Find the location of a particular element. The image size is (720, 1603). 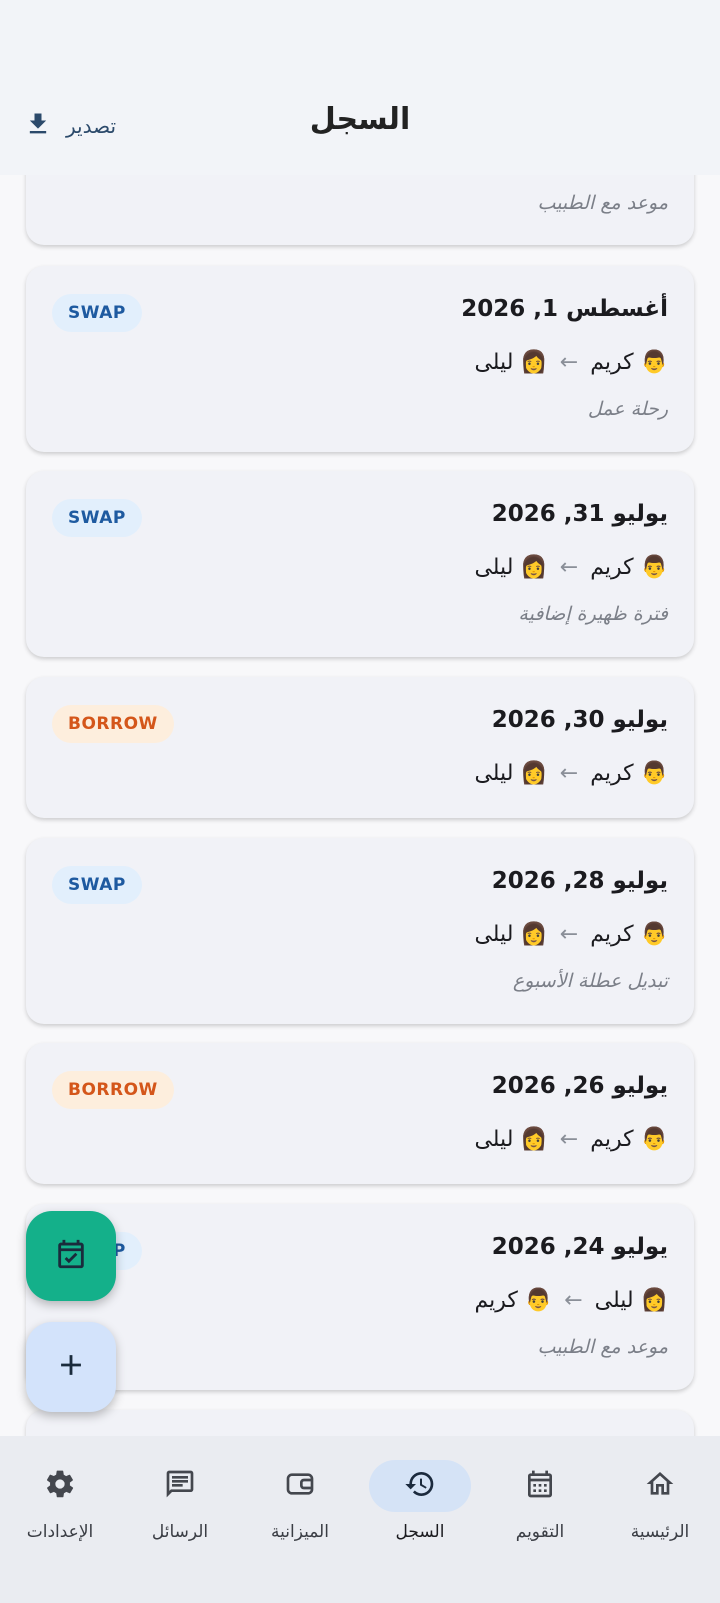

entry-date: يوليو 24, 2026 is located at coordinates (579, 1247).